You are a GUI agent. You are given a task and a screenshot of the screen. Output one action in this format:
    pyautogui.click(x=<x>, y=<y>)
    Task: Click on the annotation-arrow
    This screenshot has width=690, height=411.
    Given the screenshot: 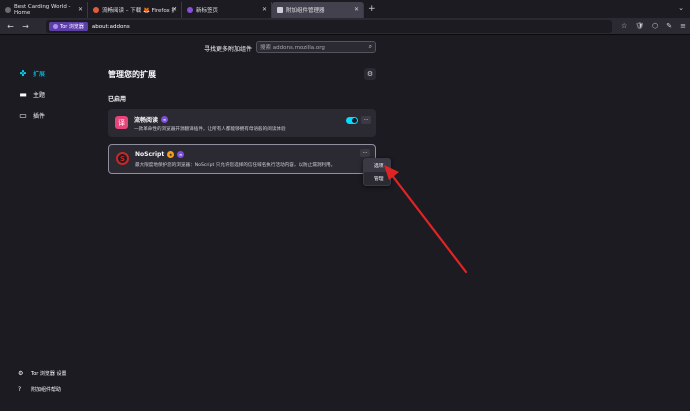 What is the action you would take?
    pyautogui.click(x=426, y=219)
    